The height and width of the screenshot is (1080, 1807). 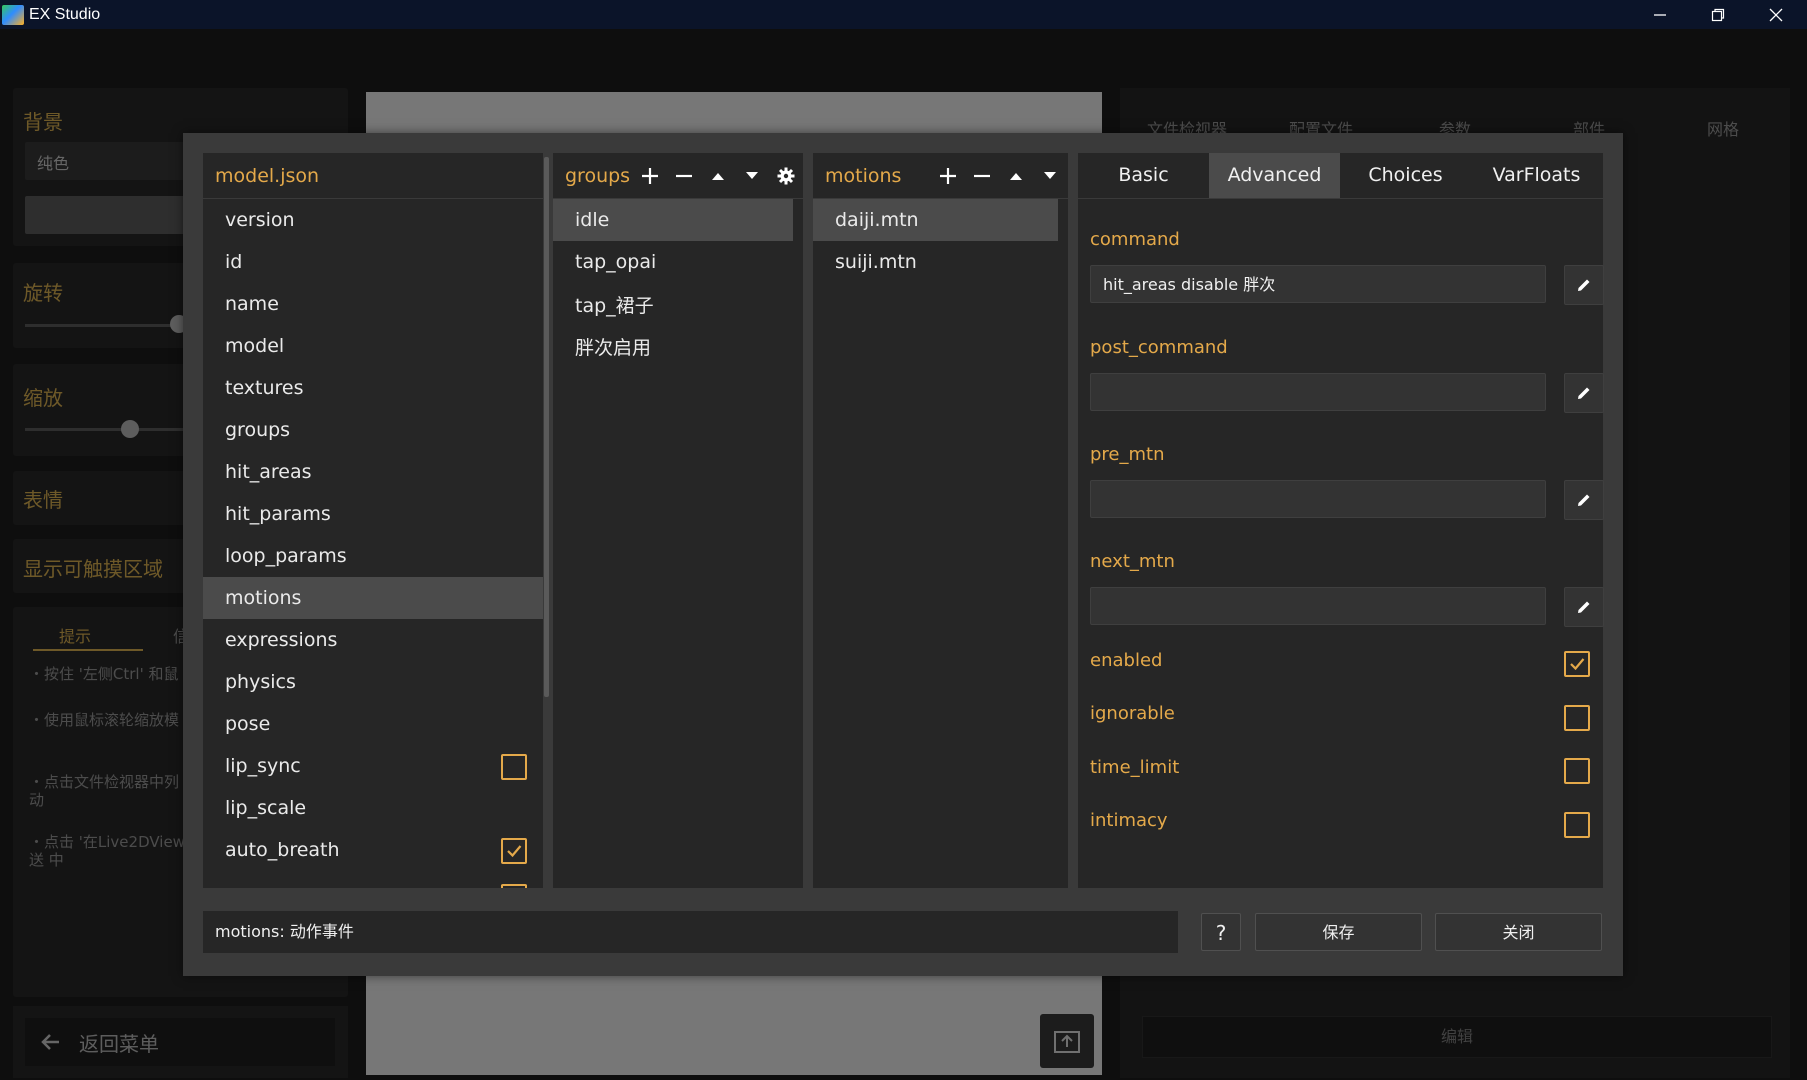 I want to click on pre-mtn-label: pre_mtn, so click(x=1127, y=454).